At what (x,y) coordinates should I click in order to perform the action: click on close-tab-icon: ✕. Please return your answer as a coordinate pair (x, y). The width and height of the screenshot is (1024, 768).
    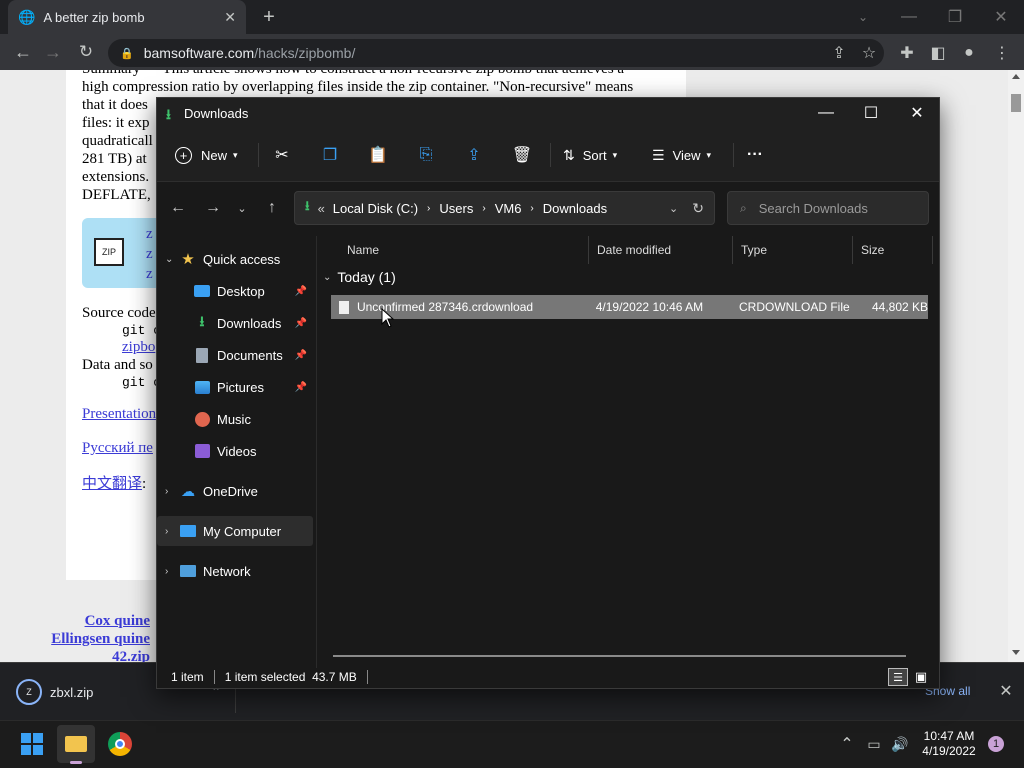
    Looking at the image, I should click on (230, 17).